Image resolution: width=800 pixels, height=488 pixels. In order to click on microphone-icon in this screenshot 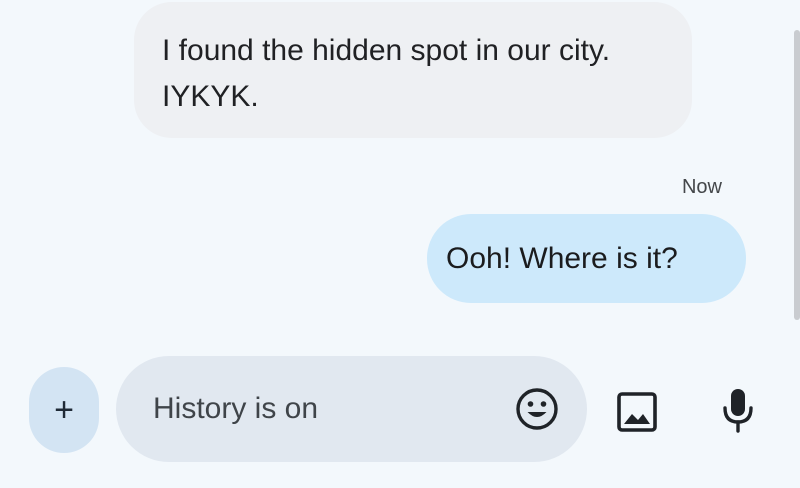, I will do `click(738, 411)`.